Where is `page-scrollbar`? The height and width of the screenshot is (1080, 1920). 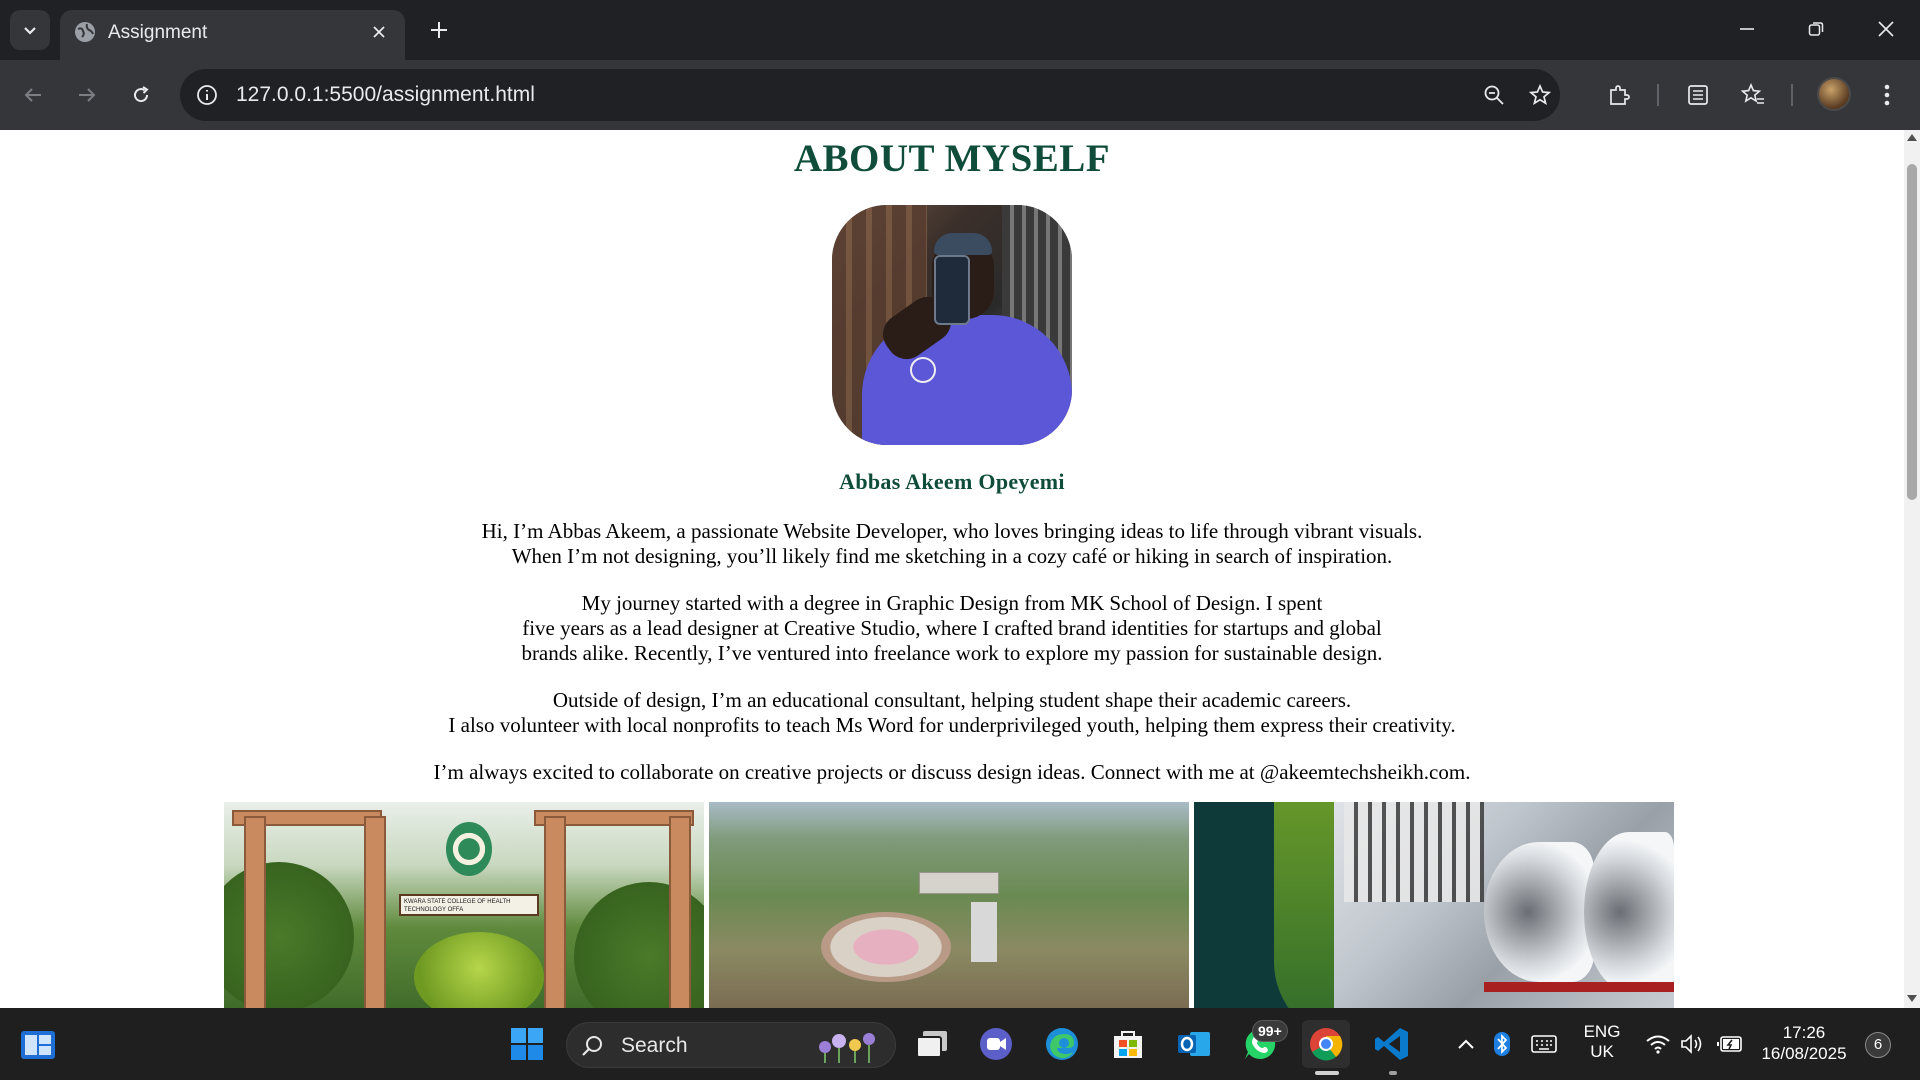
page-scrollbar is located at coordinates (1912, 569).